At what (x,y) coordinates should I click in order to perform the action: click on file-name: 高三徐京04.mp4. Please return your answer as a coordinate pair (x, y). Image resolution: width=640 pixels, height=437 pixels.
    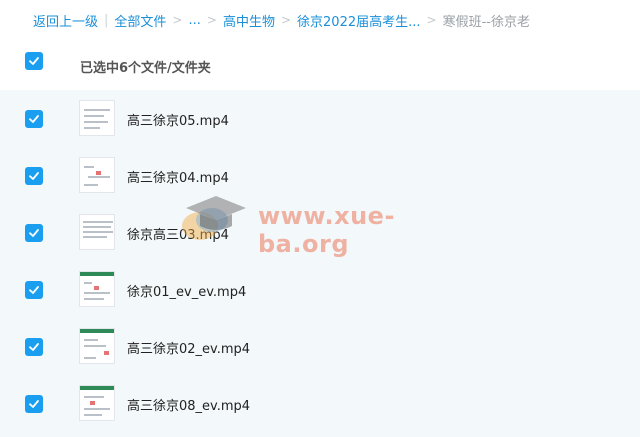
    Looking at the image, I should click on (178, 176).